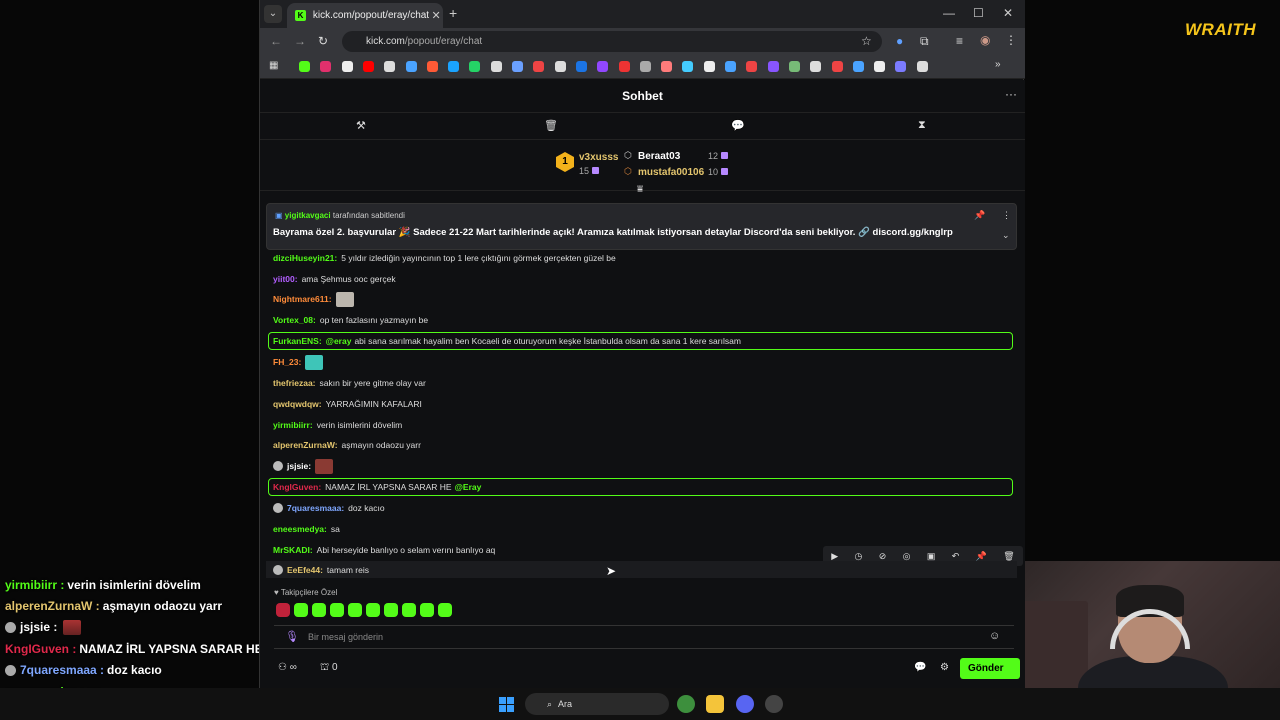 The width and height of the screenshot is (1280, 720). I want to click on chat-message: Nightmare611:, so click(313, 299).